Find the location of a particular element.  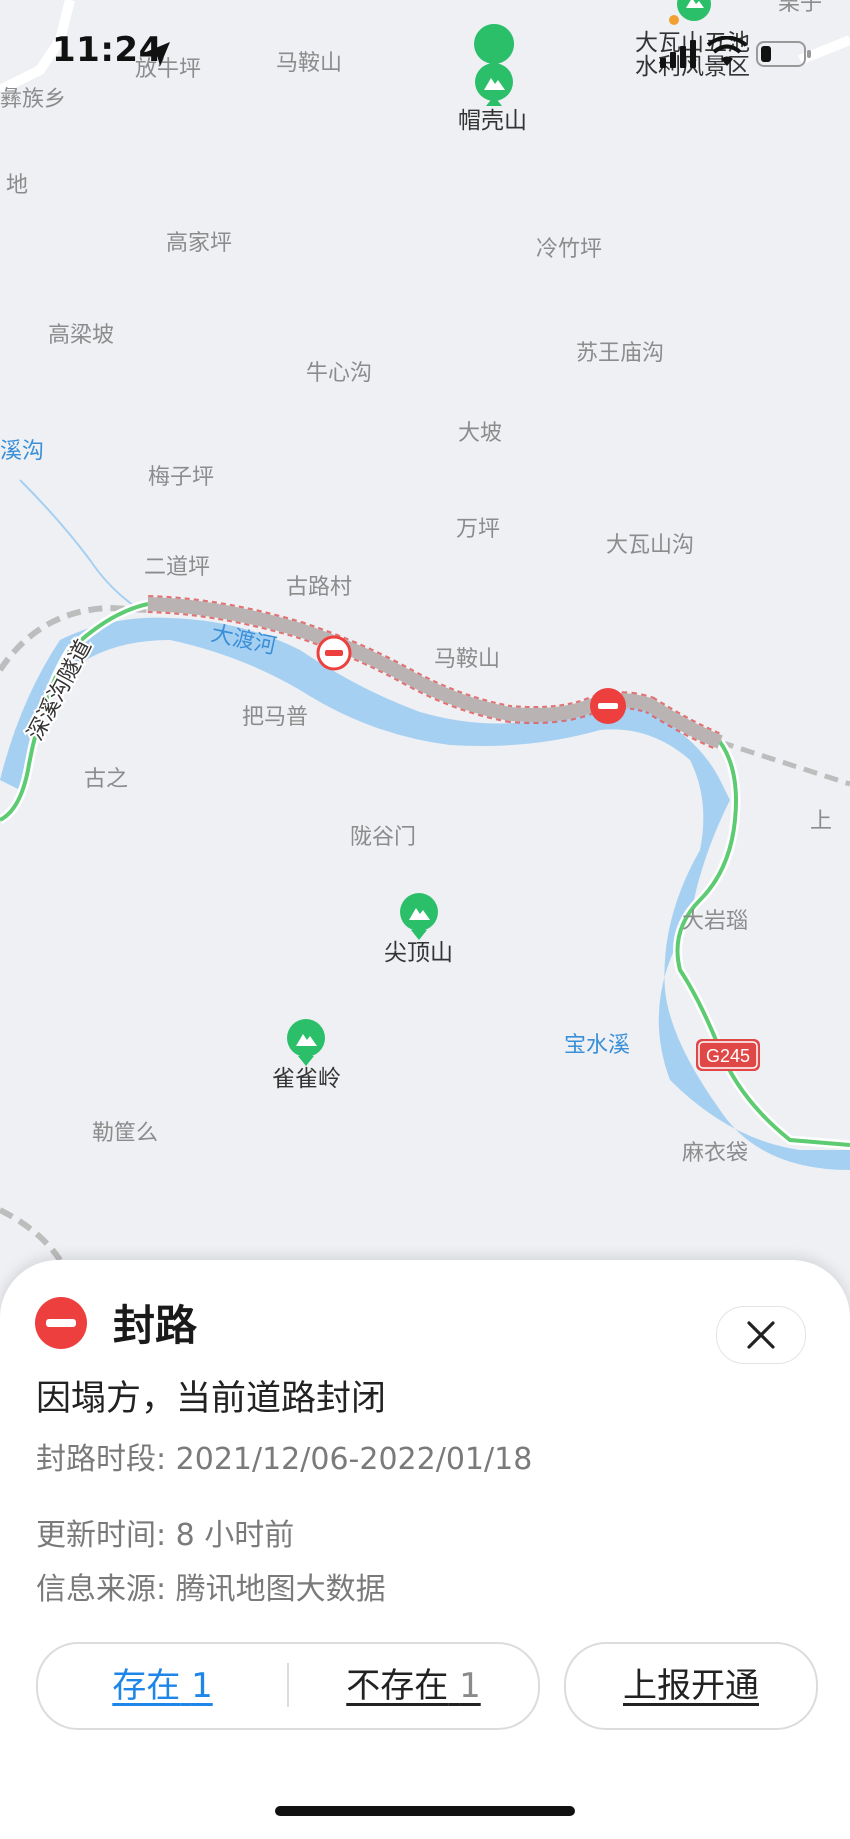

map-label: 古路村 is located at coordinates (319, 587).